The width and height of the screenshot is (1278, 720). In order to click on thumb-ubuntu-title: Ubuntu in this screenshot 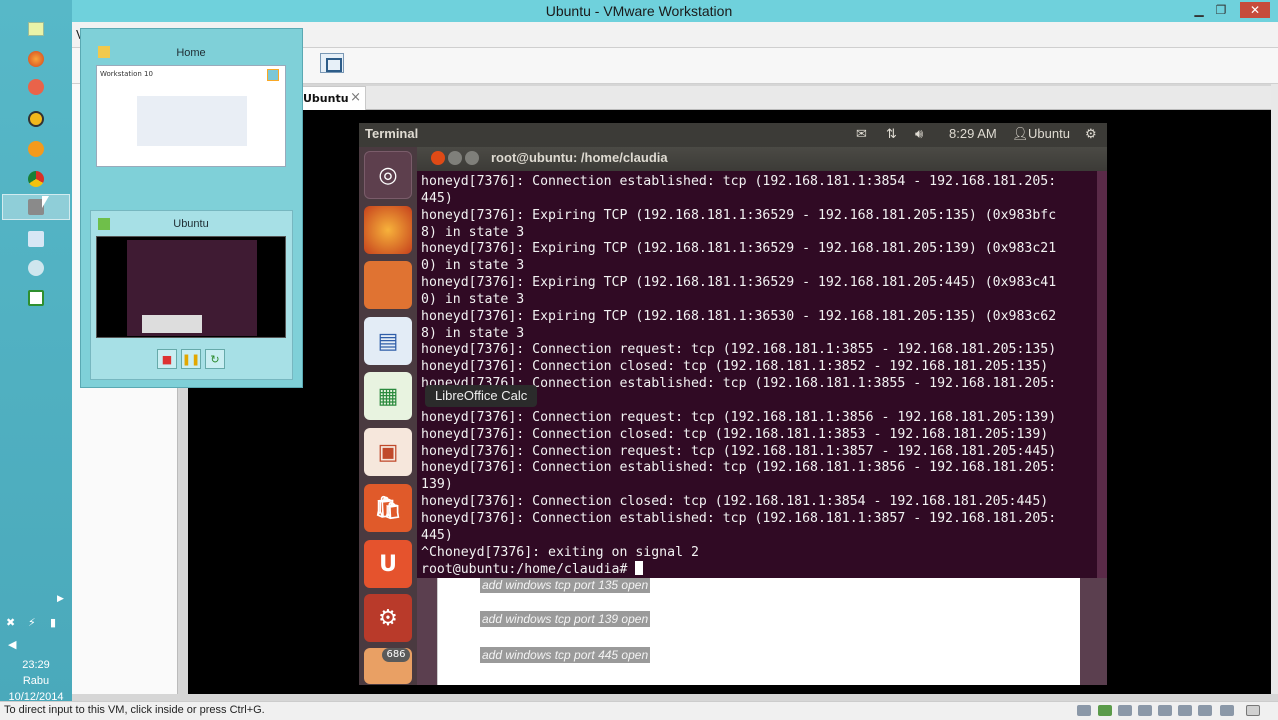, I will do `click(191, 224)`.